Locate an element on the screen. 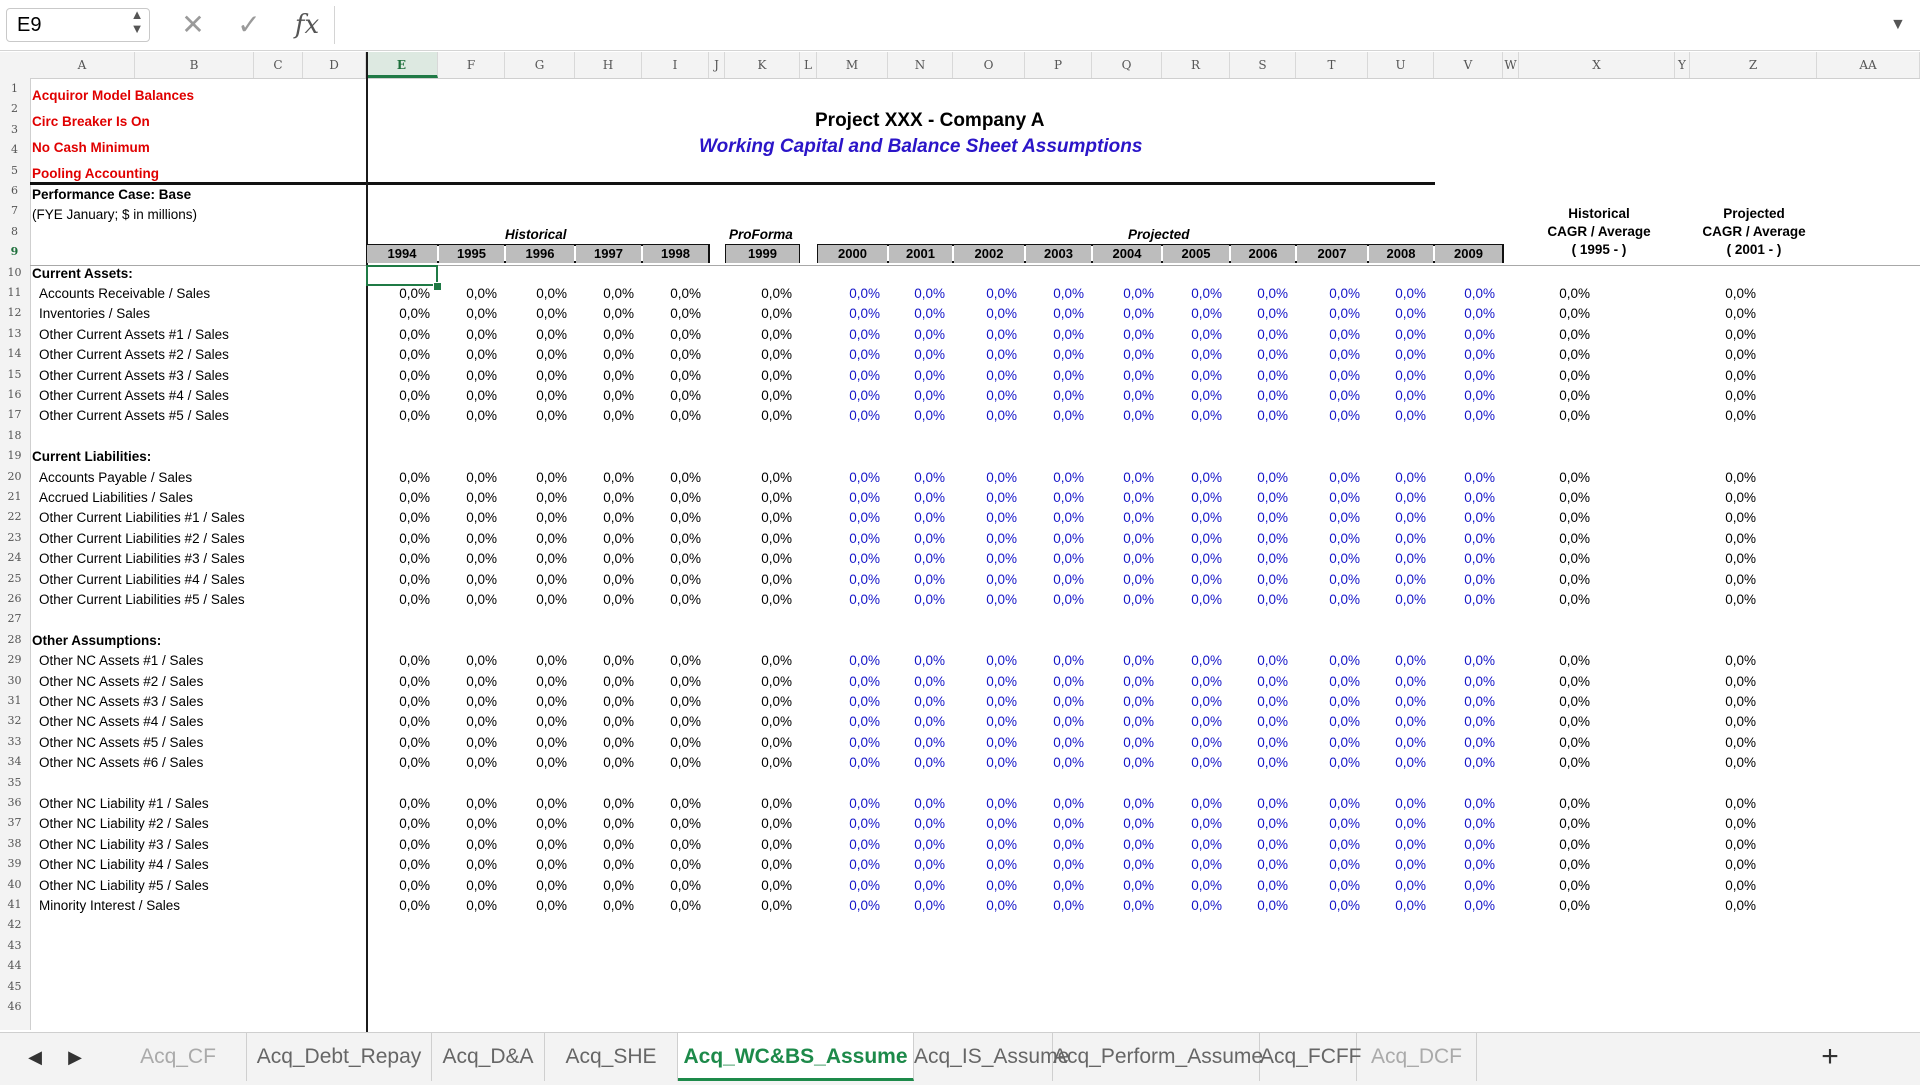 This screenshot has height=1085, width=1920. column-header-k: K is located at coordinates (762, 65).